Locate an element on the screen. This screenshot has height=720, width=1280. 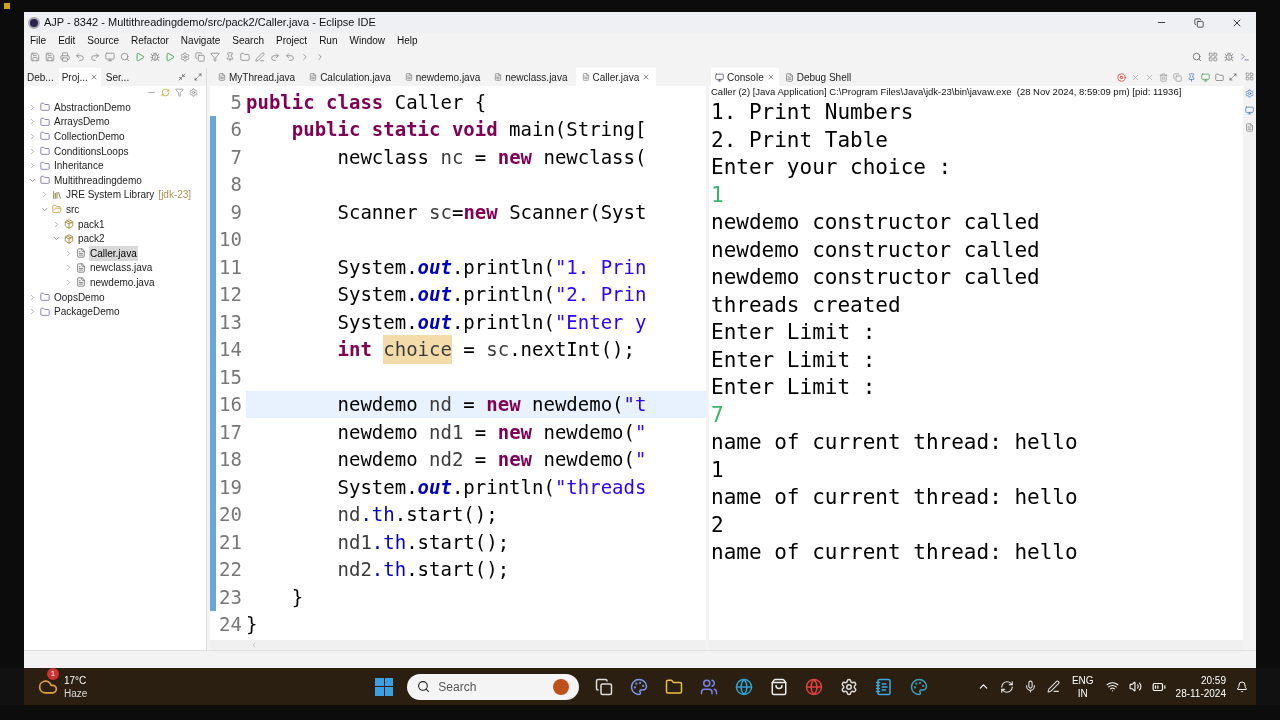
tree-item: PackageDemo is located at coordinates (87, 312).